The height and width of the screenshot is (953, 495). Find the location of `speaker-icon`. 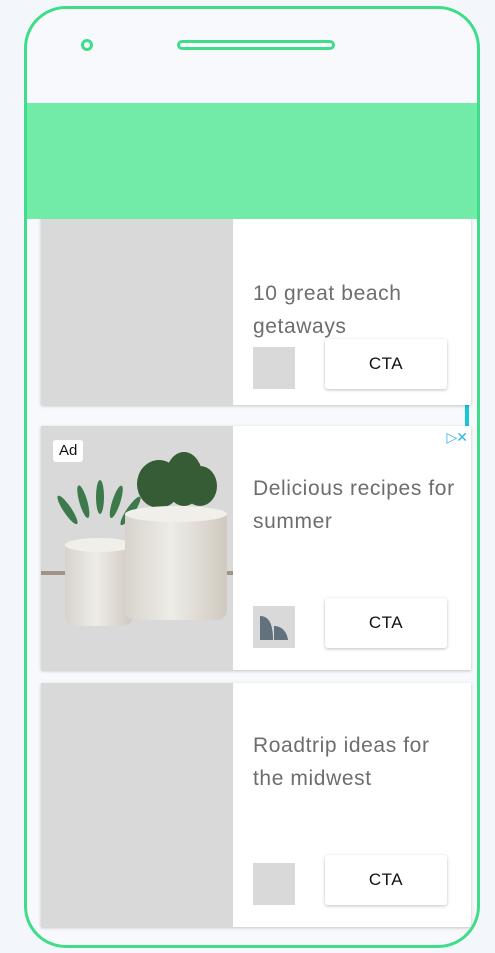

speaker-icon is located at coordinates (256, 45).